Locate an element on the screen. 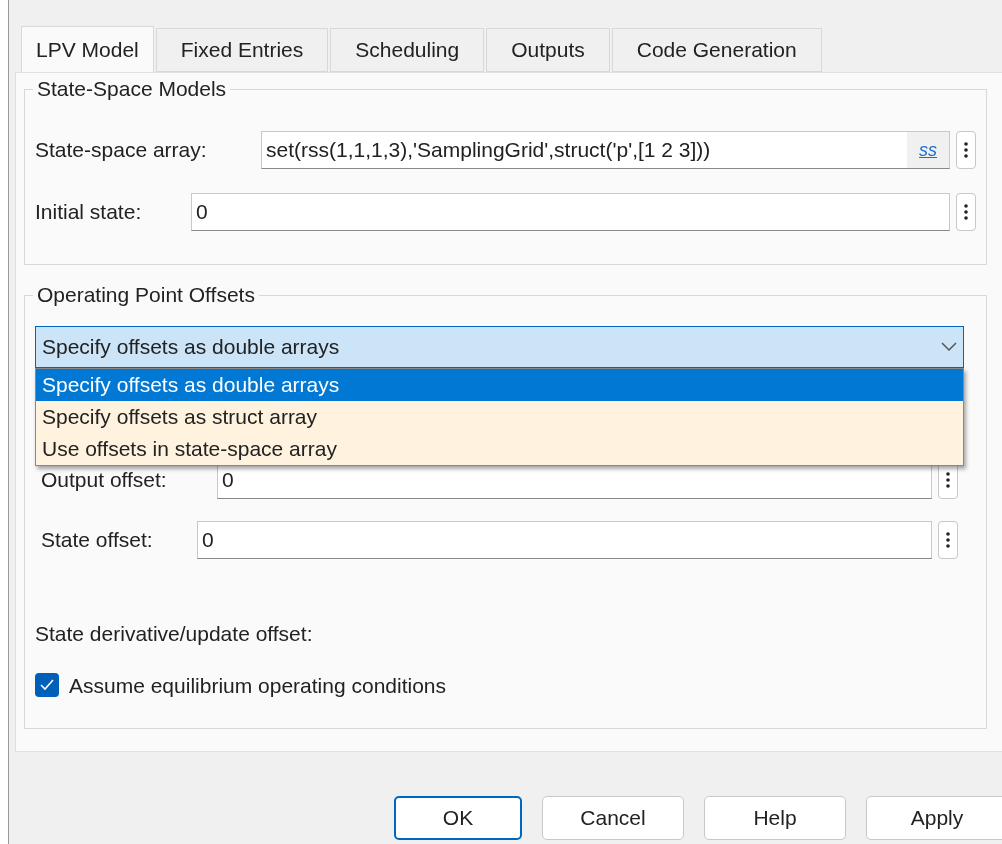 The image size is (1002, 844). tab: LPV Model is located at coordinates (87, 49).